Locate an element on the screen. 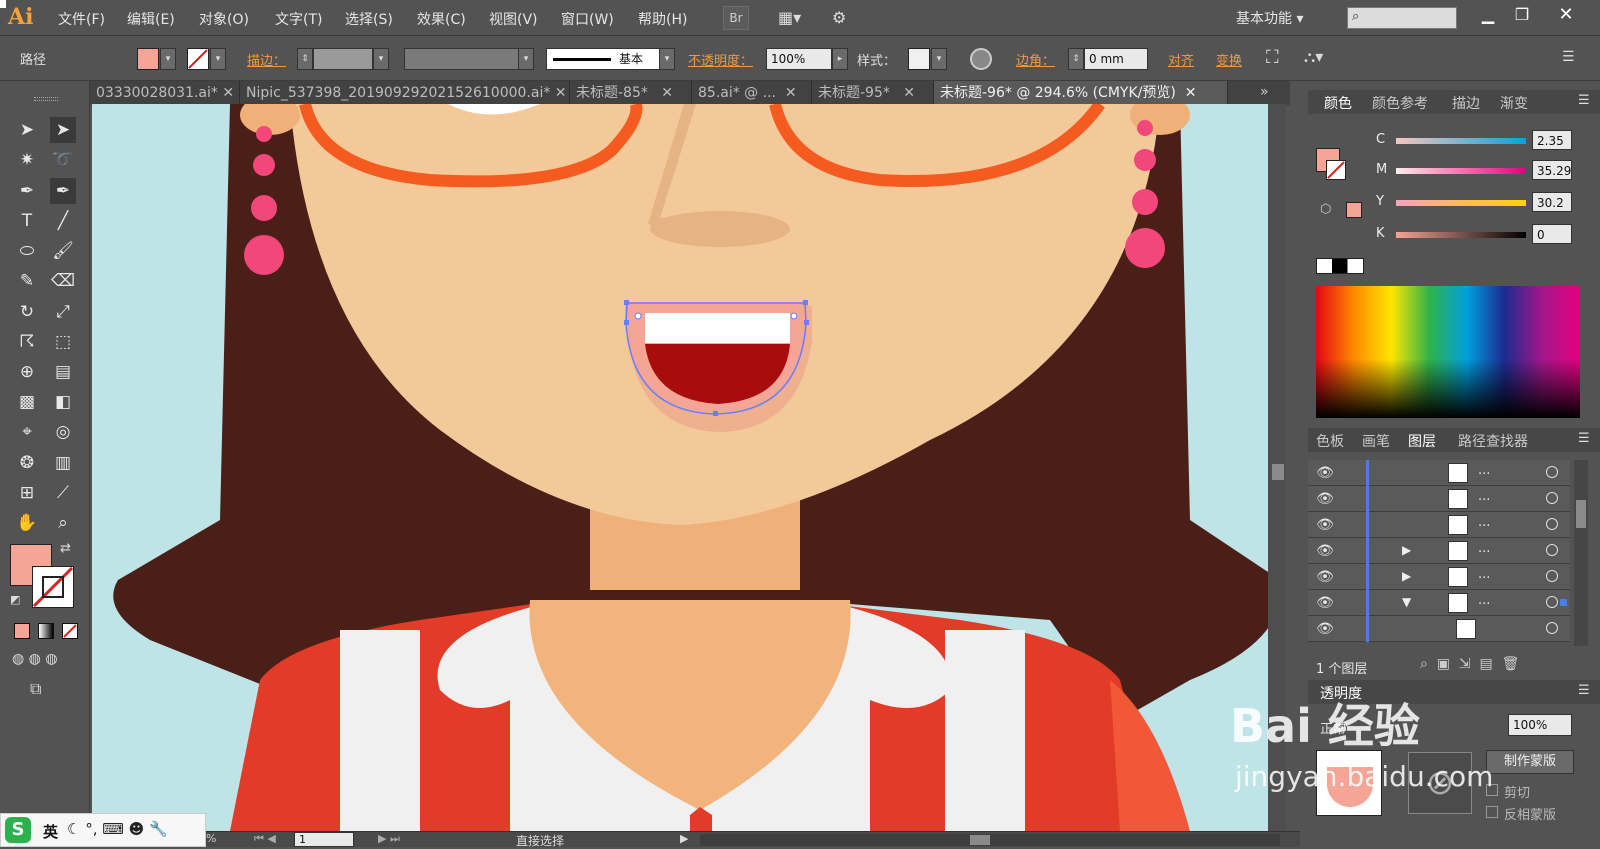 The height and width of the screenshot is (849, 1600). fill-swatch is located at coordinates (148, 59).